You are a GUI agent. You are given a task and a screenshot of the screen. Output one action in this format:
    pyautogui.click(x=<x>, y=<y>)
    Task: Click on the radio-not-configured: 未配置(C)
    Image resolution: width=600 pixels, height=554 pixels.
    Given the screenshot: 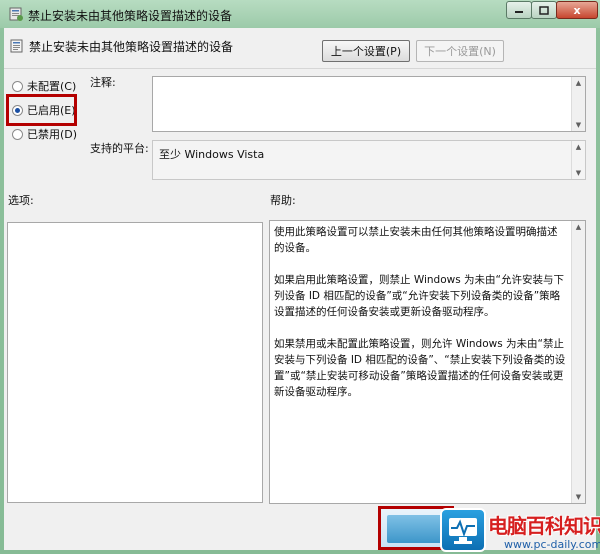 What is the action you would take?
    pyautogui.click(x=44, y=86)
    